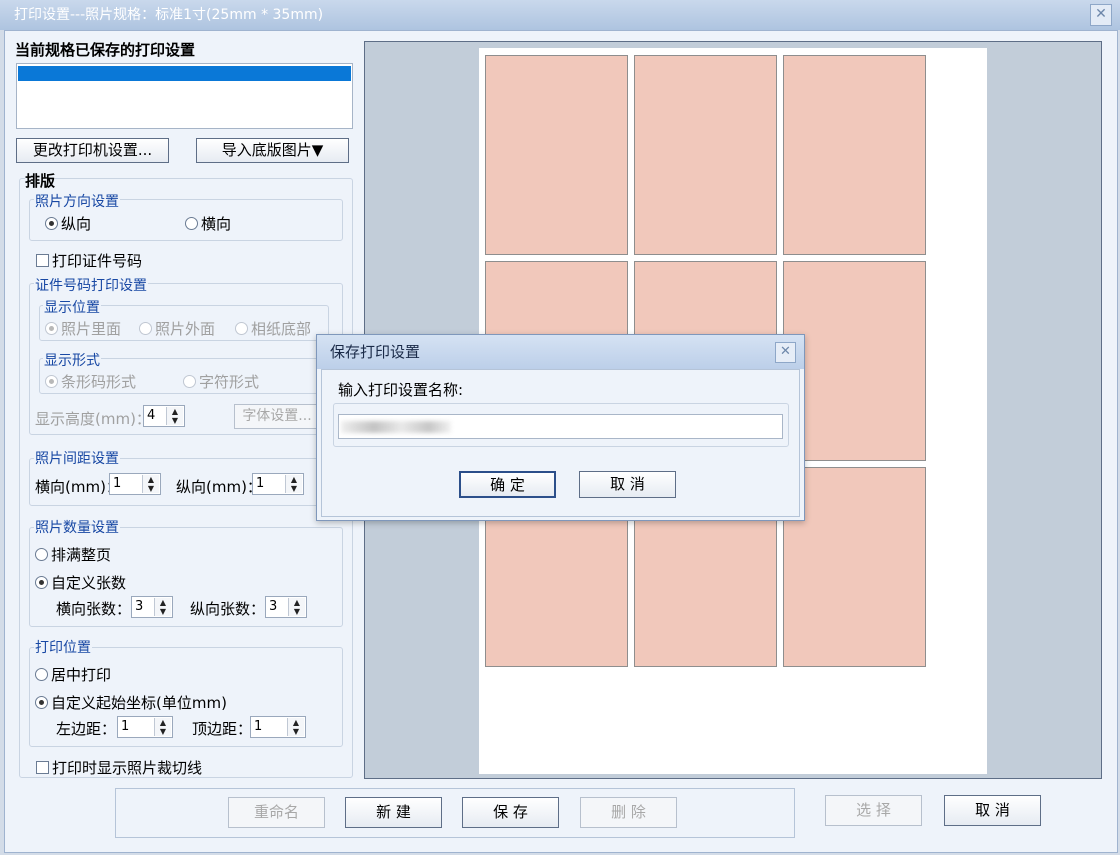 The image size is (1120, 855). I want to click on save-settings-dialog: 保存打印设置 ✕ 输入打印设置名称: 确 定 取 消, so click(560, 427).